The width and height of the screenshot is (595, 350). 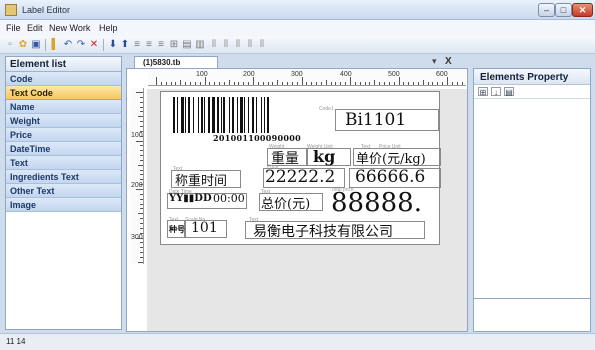 I want to click on elements-property-header: Elements Property, so click(x=532, y=77).